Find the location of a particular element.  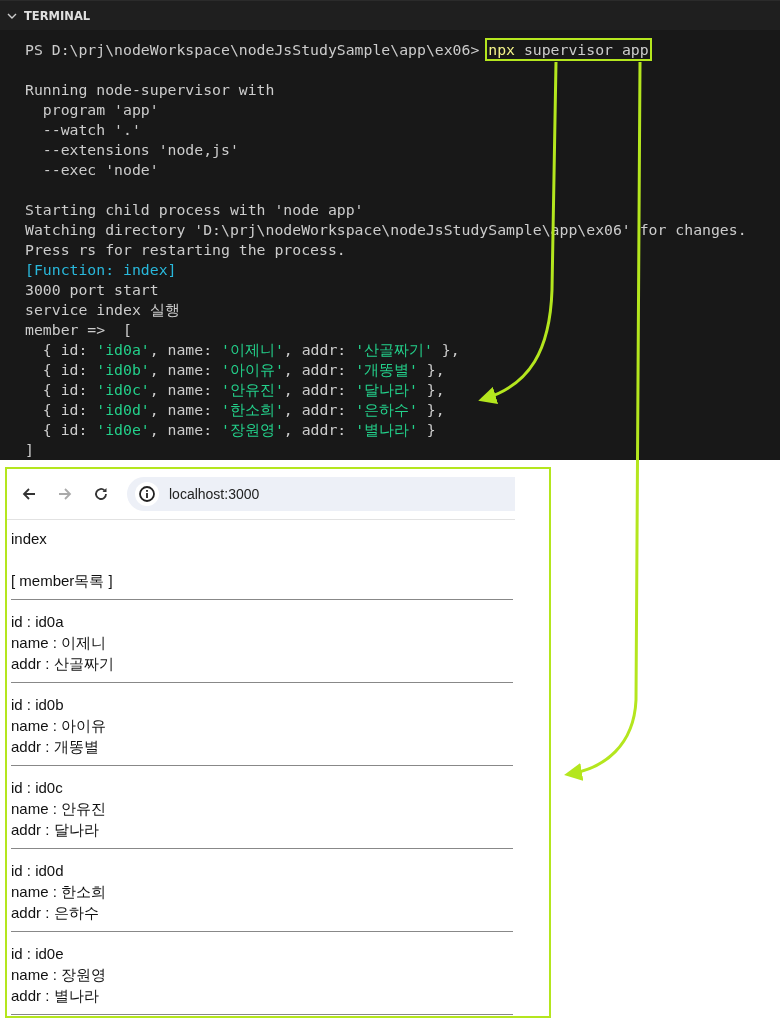

terminal-line: { id: 'id0a', name: '이제니', addr: '산골짜기' }, is located at coordinates (251, 350).